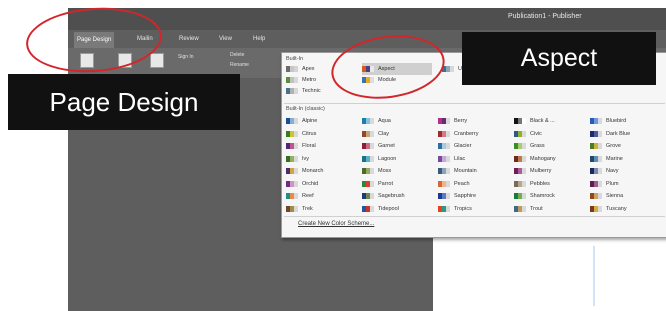 This screenshot has width=666, height=311. I want to click on scheme-name: Trek, so click(307, 208).